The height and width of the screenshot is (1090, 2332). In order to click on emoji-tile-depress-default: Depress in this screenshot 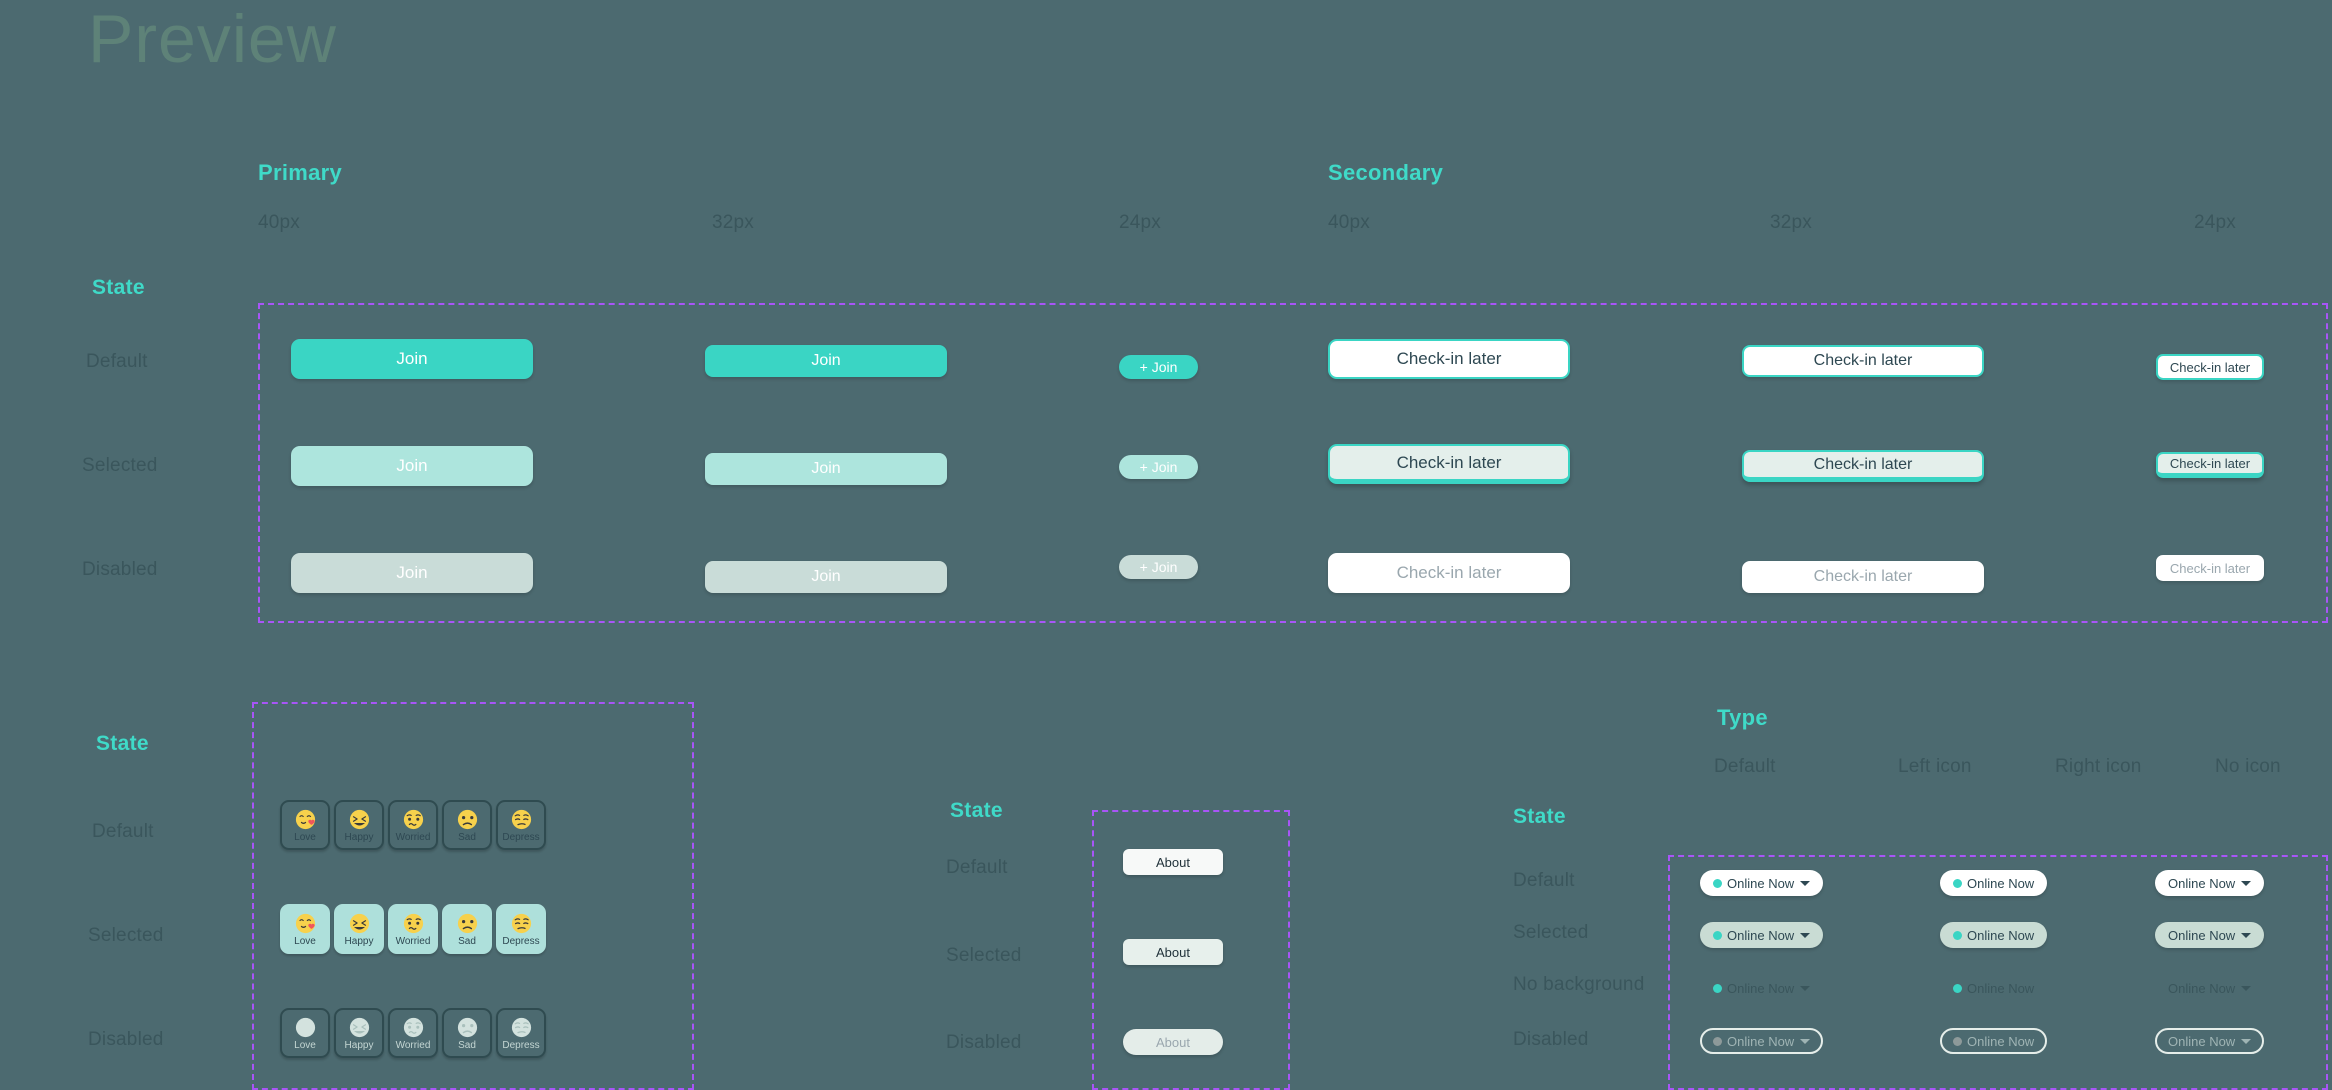, I will do `click(521, 825)`.